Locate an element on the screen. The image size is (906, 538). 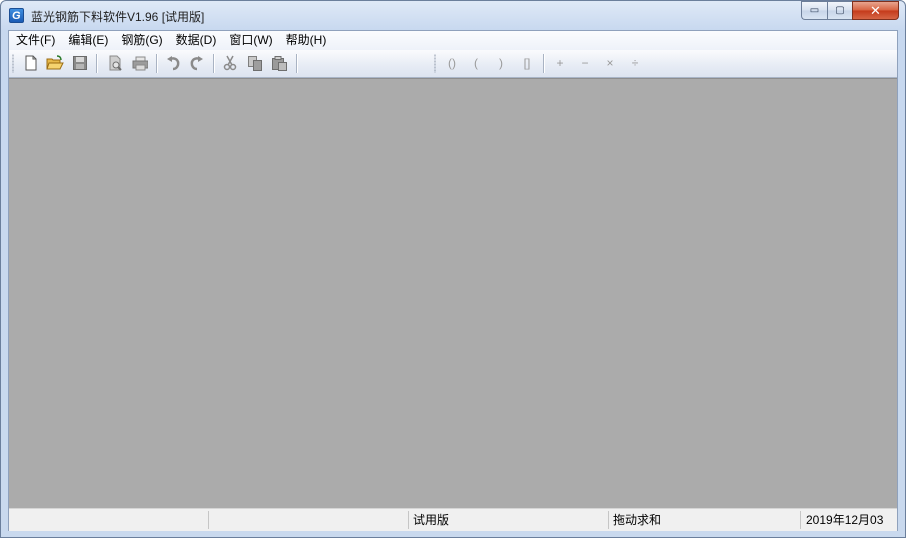
print-button is located at coordinates (140, 63).